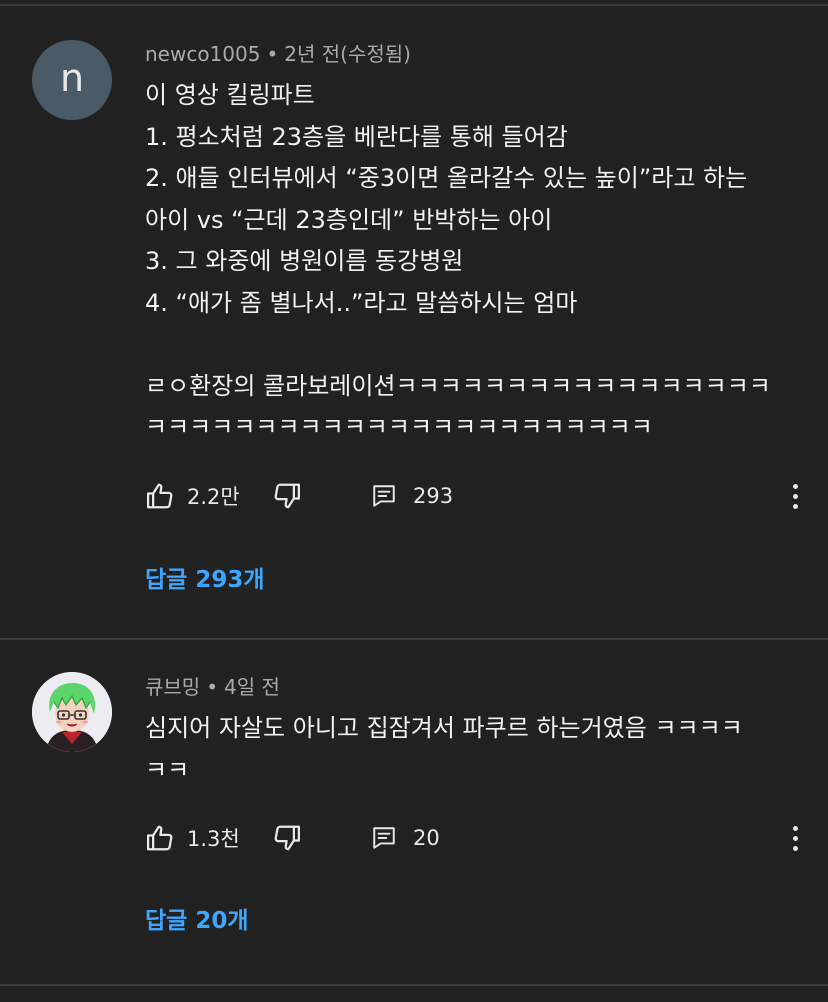 Image resolution: width=828 pixels, height=1002 pixels. I want to click on cartoon-avatar-icon, so click(72, 712).